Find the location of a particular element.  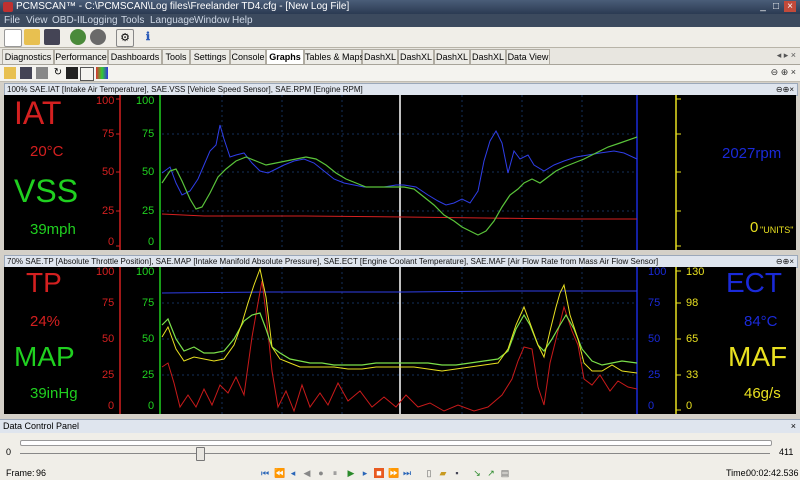

step-back-icon: ◂ is located at coordinates (293, 473).